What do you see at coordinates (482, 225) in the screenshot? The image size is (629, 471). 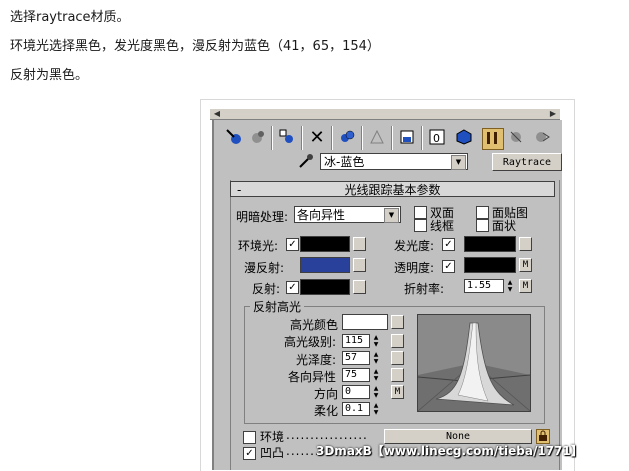 I see `faceted-checkbox` at bounding box center [482, 225].